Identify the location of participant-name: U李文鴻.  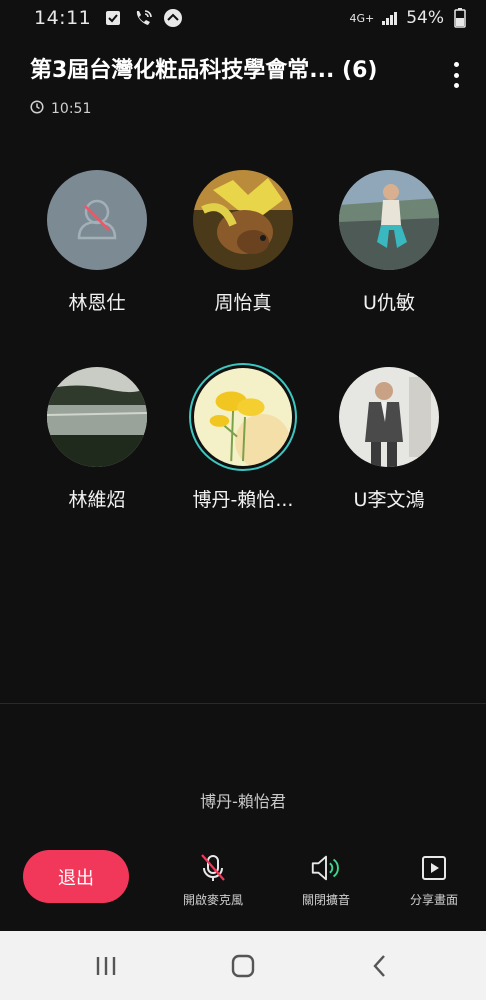
(389, 500).